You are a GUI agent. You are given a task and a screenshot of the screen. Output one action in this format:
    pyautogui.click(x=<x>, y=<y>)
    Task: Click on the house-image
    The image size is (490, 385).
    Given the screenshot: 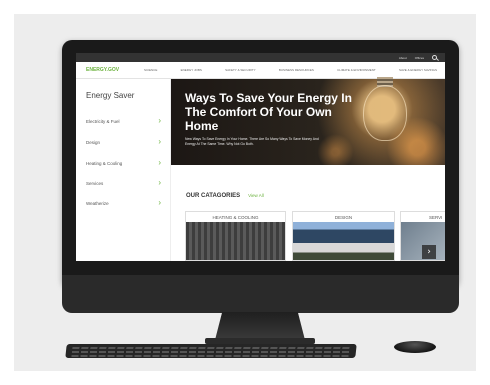 What is the action you would take?
    pyautogui.click(x=343, y=241)
    